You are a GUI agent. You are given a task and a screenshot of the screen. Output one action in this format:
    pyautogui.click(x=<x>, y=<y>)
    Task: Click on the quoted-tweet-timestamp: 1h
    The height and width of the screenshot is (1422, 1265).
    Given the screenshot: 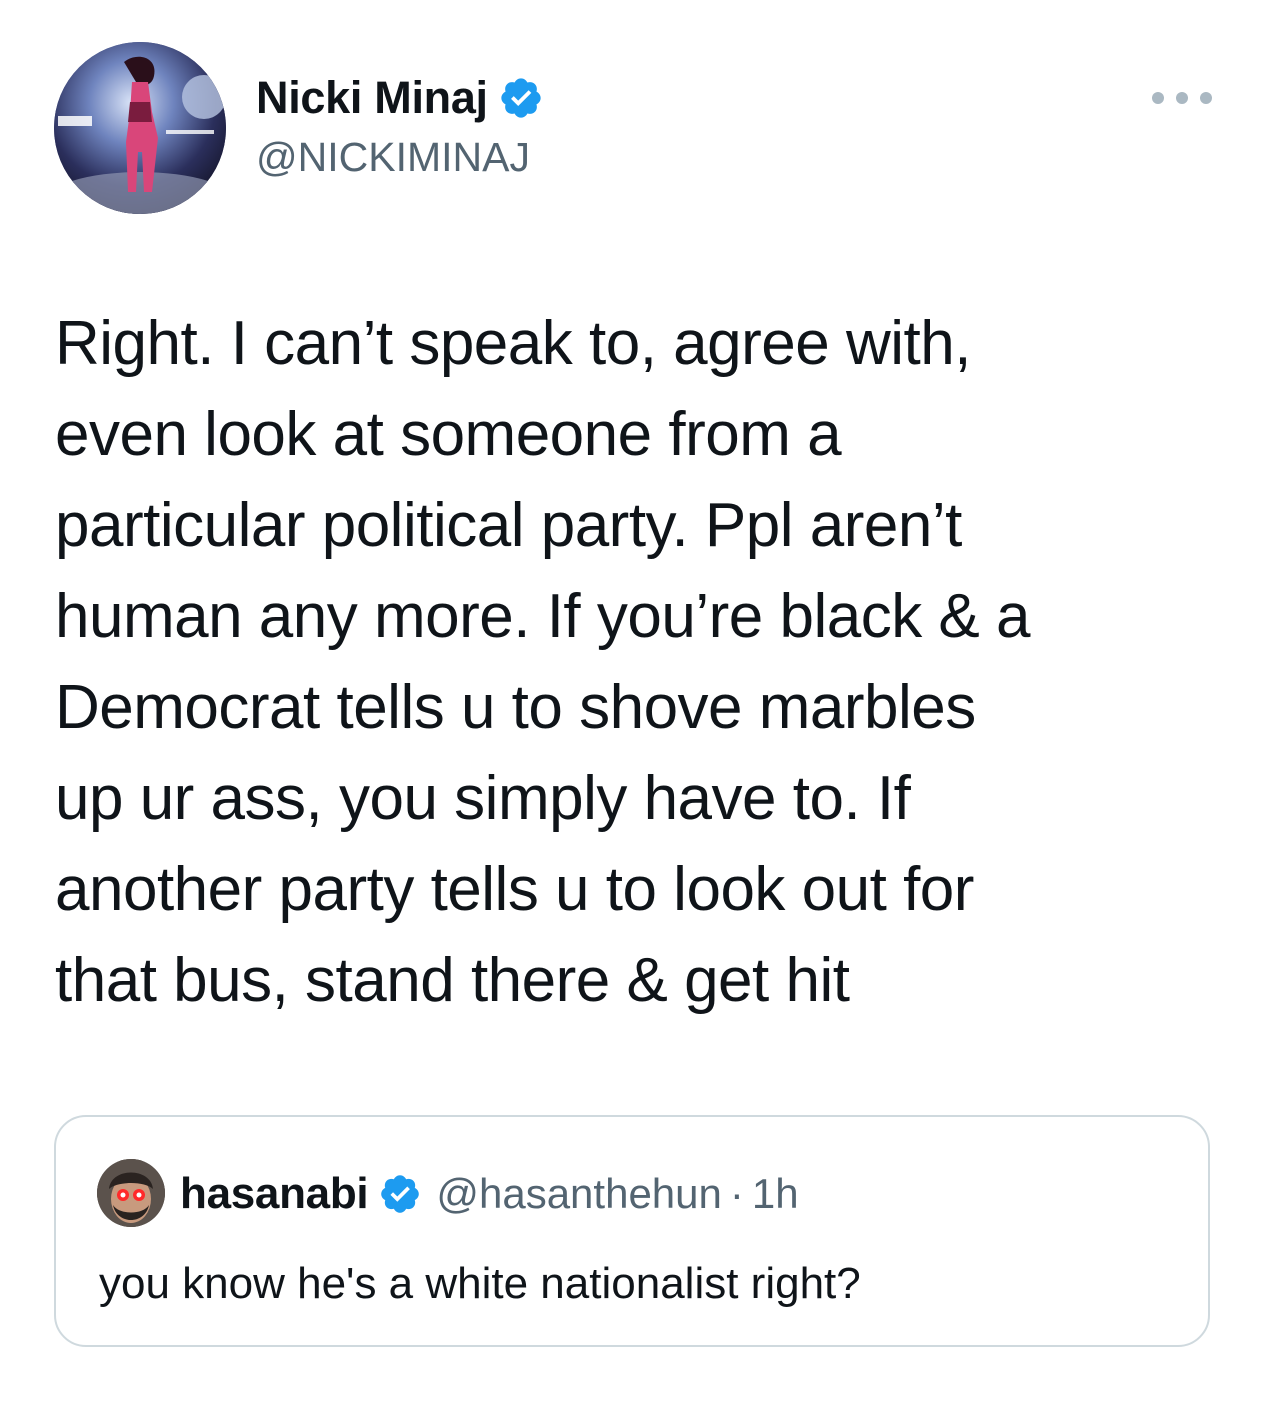 What is the action you would take?
    pyautogui.click(x=775, y=1194)
    